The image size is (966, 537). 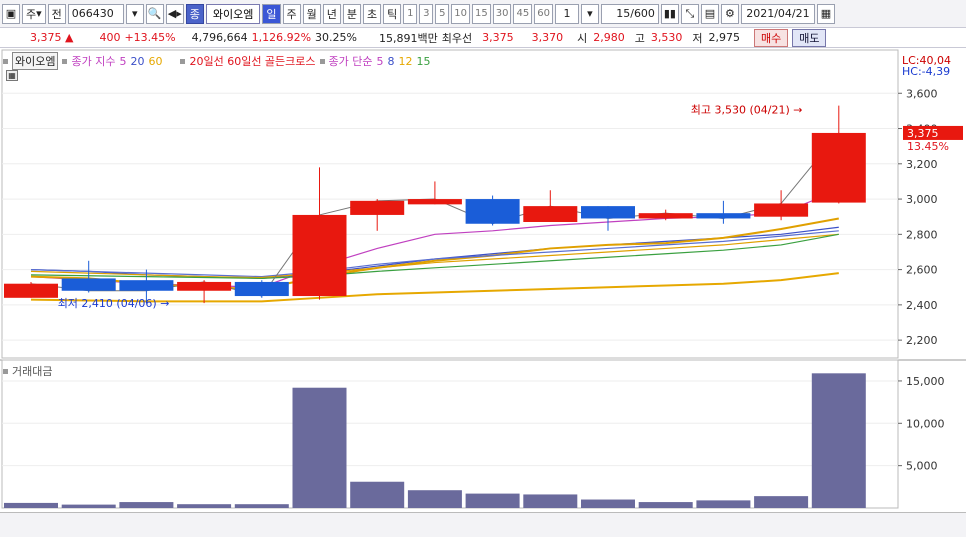 What do you see at coordinates (134, 13) in the screenshot?
I see `dropdown-icon: ▾` at bounding box center [134, 13].